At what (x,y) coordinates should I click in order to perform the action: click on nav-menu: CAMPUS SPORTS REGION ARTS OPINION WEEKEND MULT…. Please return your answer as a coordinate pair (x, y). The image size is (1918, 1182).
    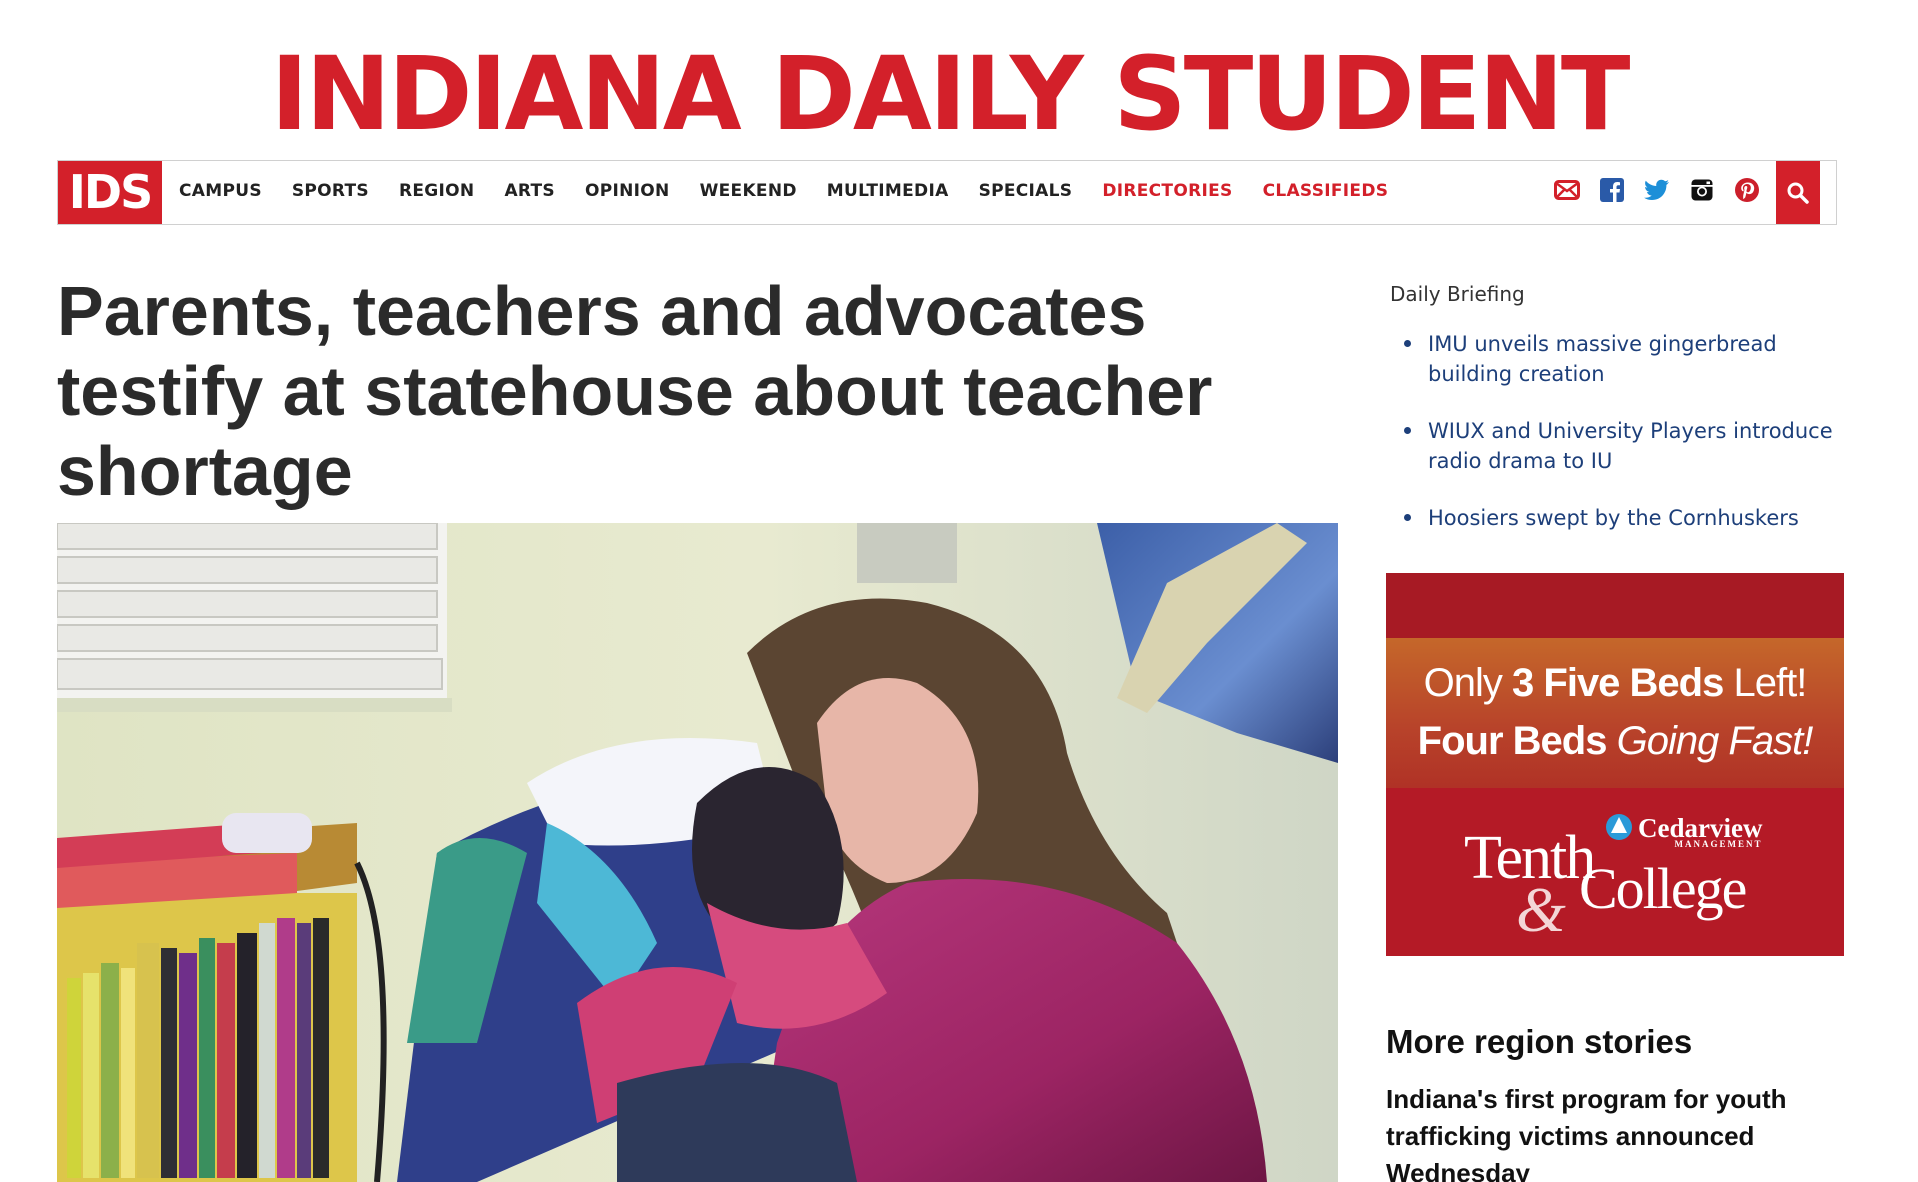
    Looking at the image, I should click on (798, 192).